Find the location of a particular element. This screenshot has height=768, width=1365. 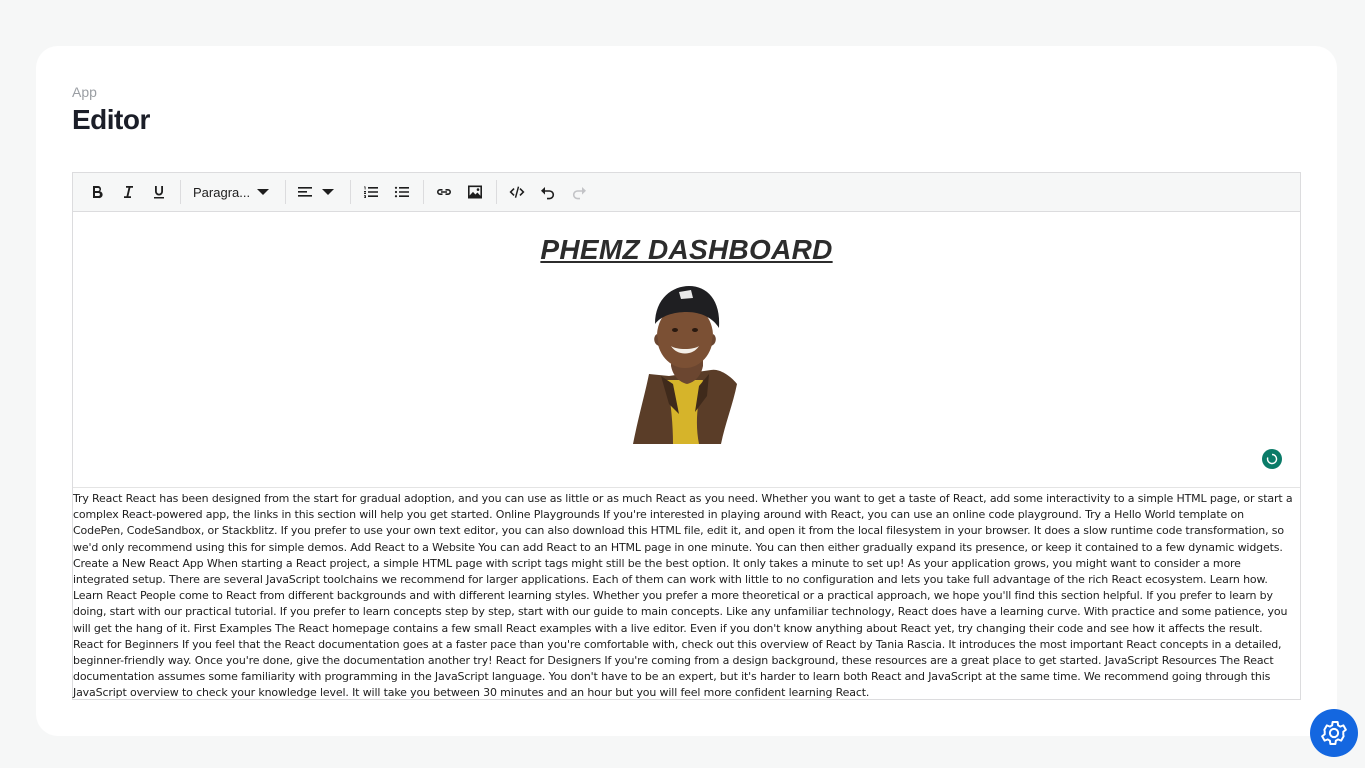

spinner-icon is located at coordinates (1272, 459).